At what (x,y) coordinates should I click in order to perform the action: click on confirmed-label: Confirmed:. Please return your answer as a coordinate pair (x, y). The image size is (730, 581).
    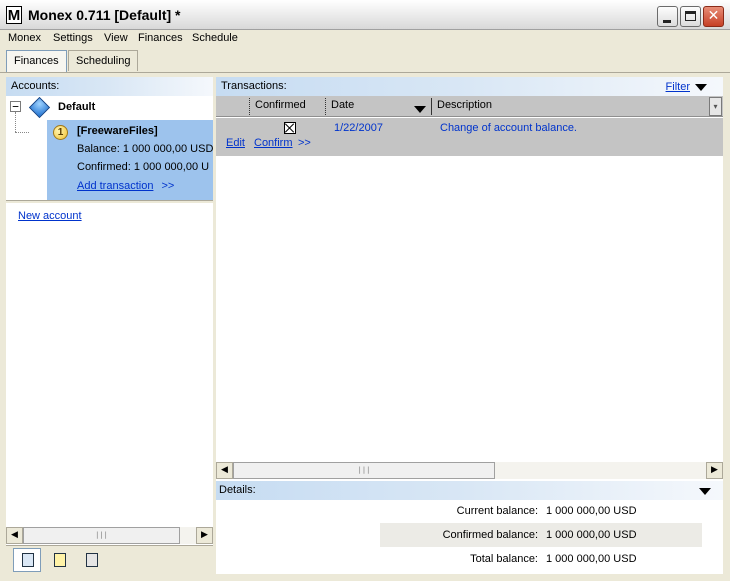
    Looking at the image, I should click on (104, 167).